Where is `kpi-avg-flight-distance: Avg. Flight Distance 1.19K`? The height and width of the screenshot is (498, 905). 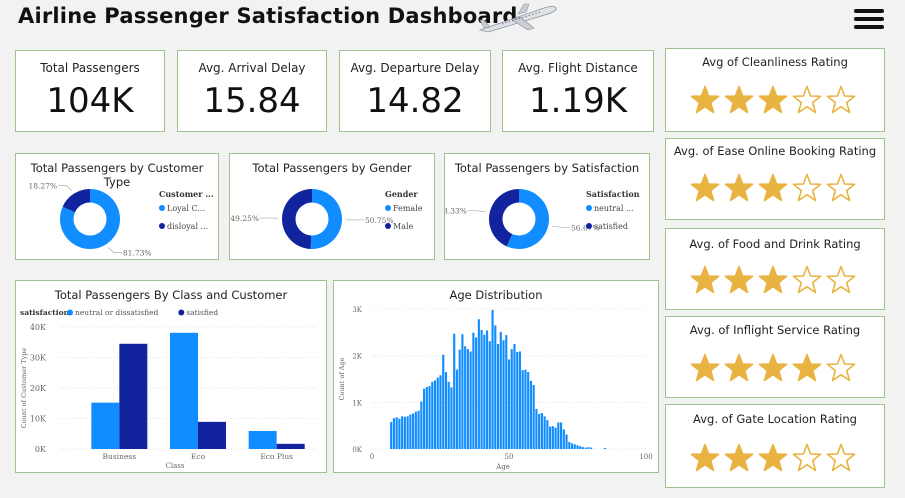
kpi-avg-flight-distance: Avg. Flight Distance 1.19K is located at coordinates (578, 91).